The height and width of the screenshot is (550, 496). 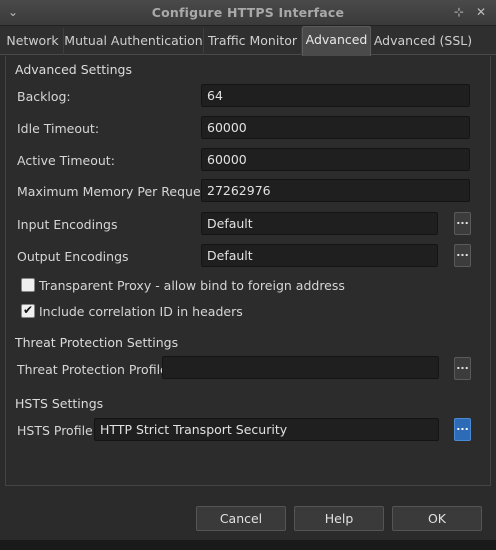 I want to click on active-timeout-label: Active Timeout:, so click(x=66, y=160).